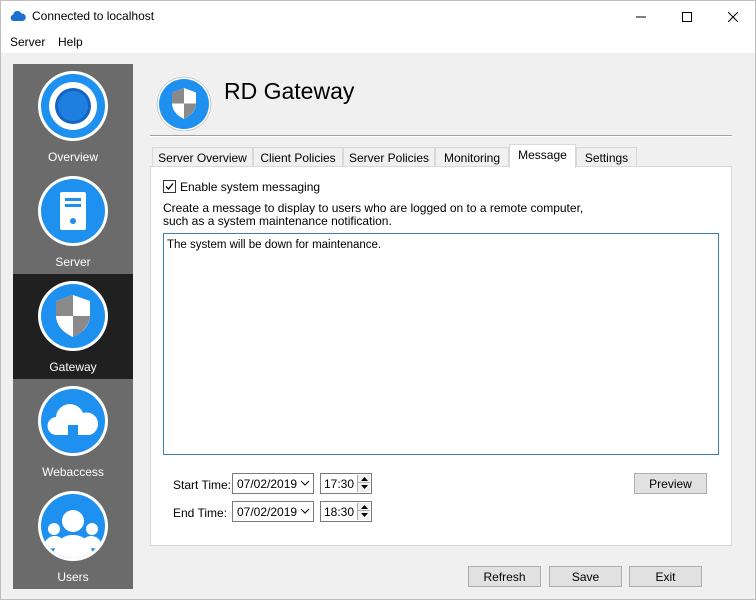 The width and height of the screenshot is (756, 600). Describe the element at coordinates (670, 483) in the screenshot. I see `preview-button: Preview` at that location.